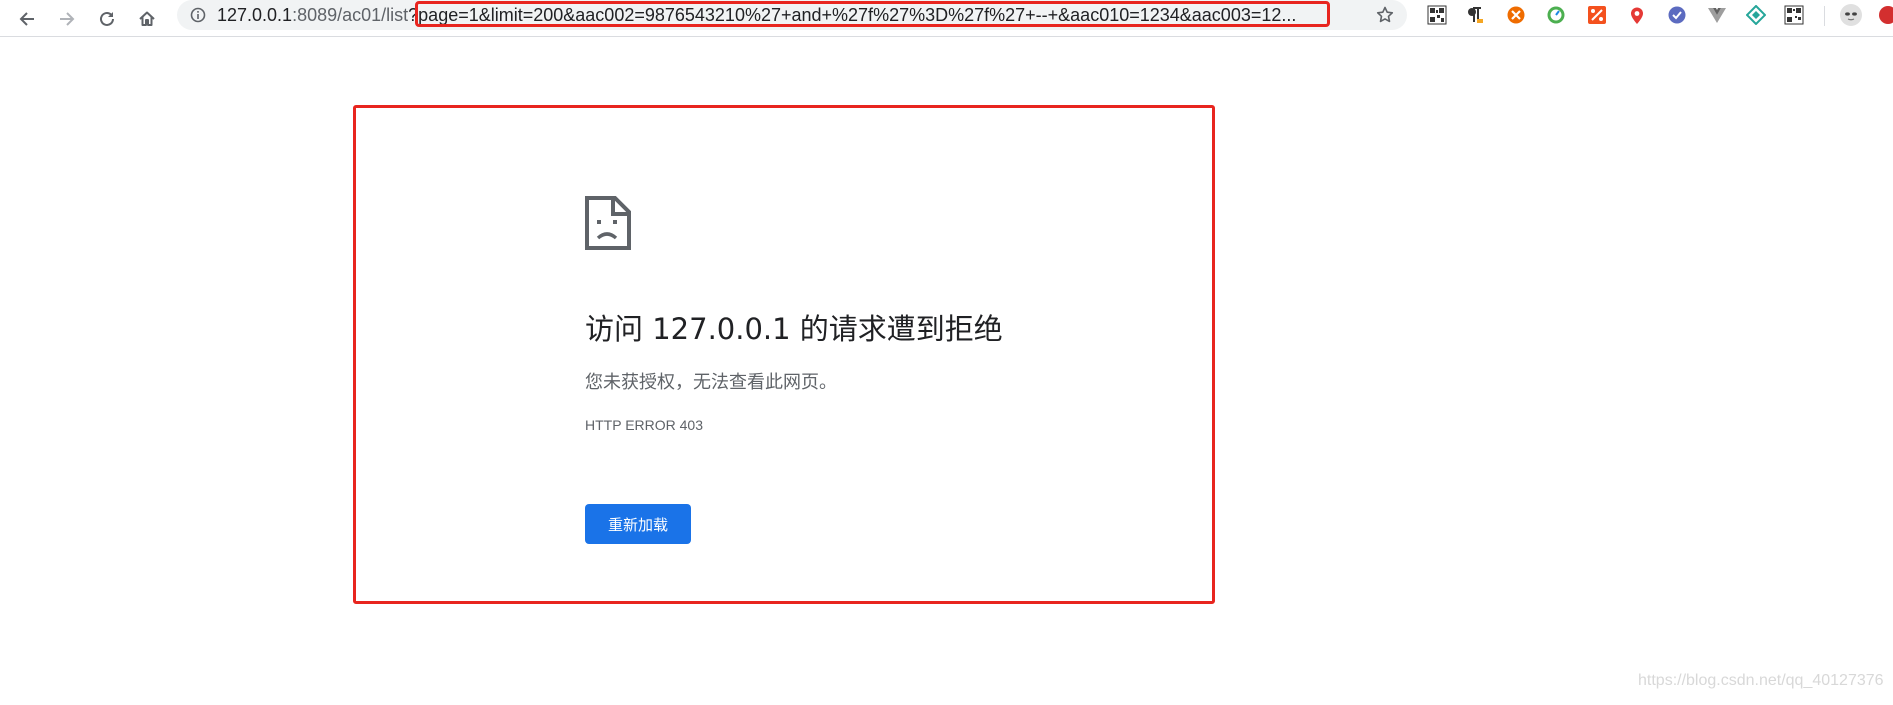 This screenshot has height=705, width=1893. What do you see at coordinates (638, 524) in the screenshot?
I see `reload-page-button: 重新加载` at bounding box center [638, 524].